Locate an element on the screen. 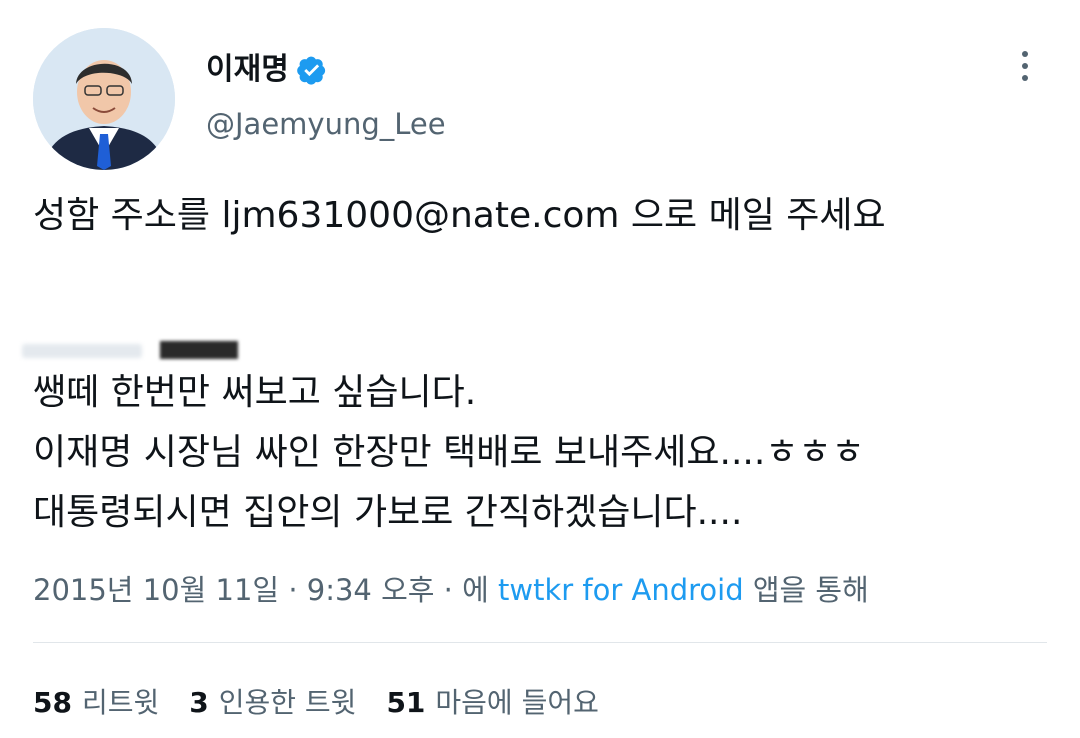 The width and height of the screenshot is (1080, 738). author-handle: @Jaemyung_Lee is located at coordinates (326, 124).